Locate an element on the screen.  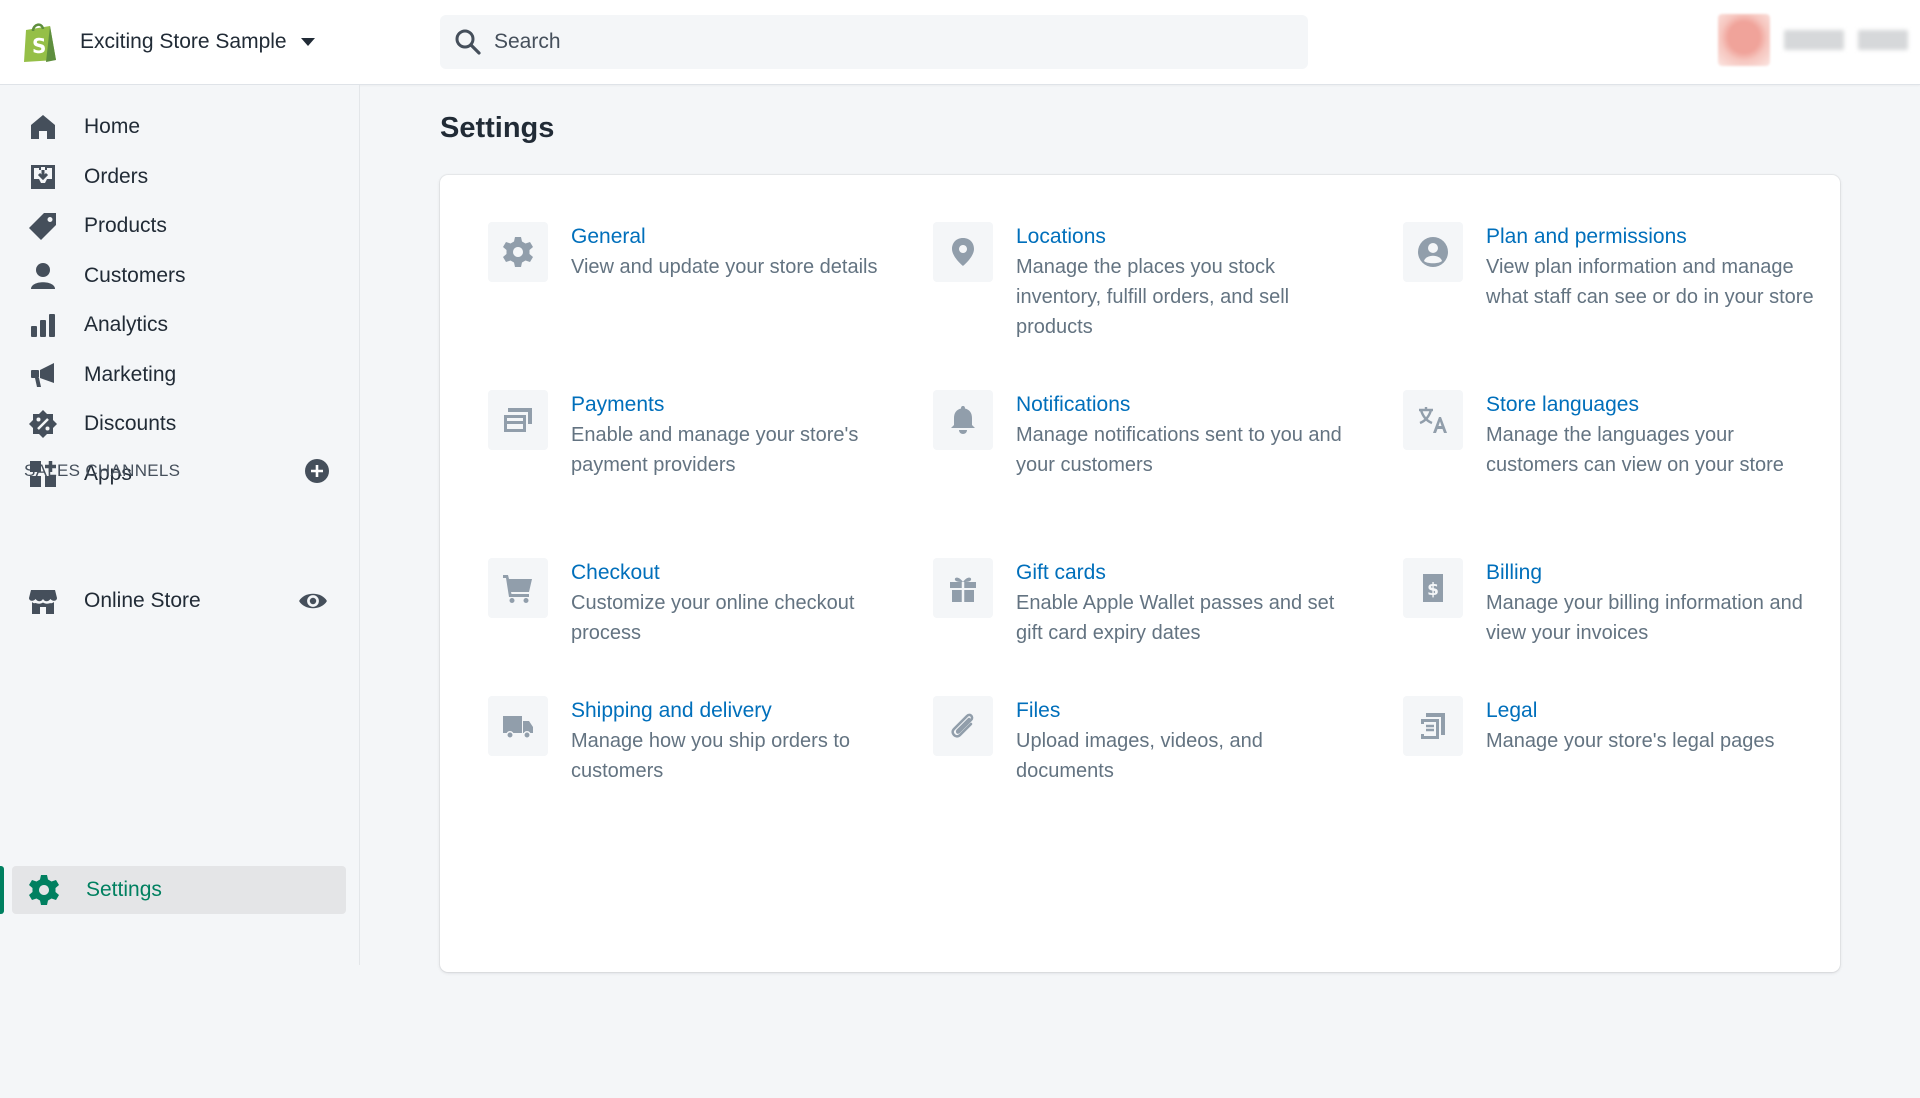
tile-title: Store languages is located at coordinates (1651, 405).